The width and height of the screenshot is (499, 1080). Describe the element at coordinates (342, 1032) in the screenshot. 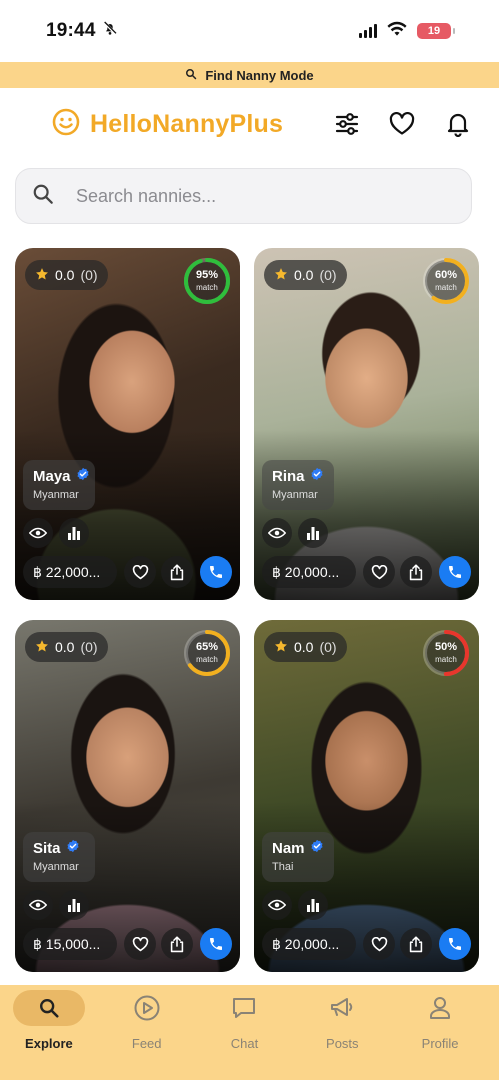

I see `nav-posts: Posts` at that location.